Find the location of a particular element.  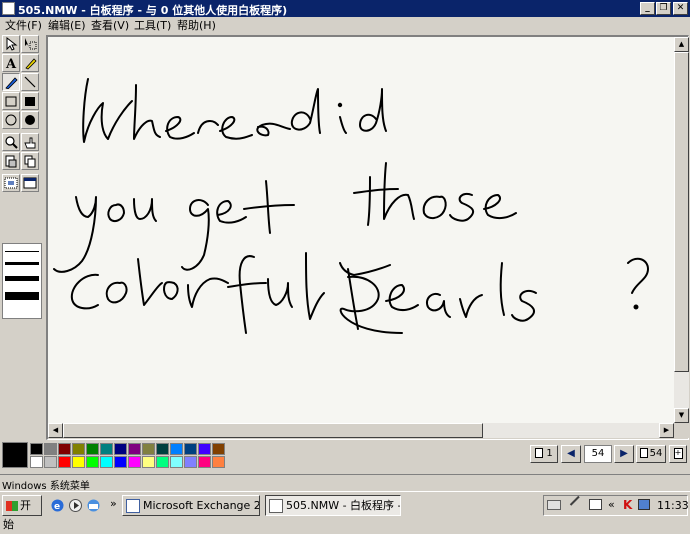

menu-file: 文件(F) is located at coordinates (23, 26).